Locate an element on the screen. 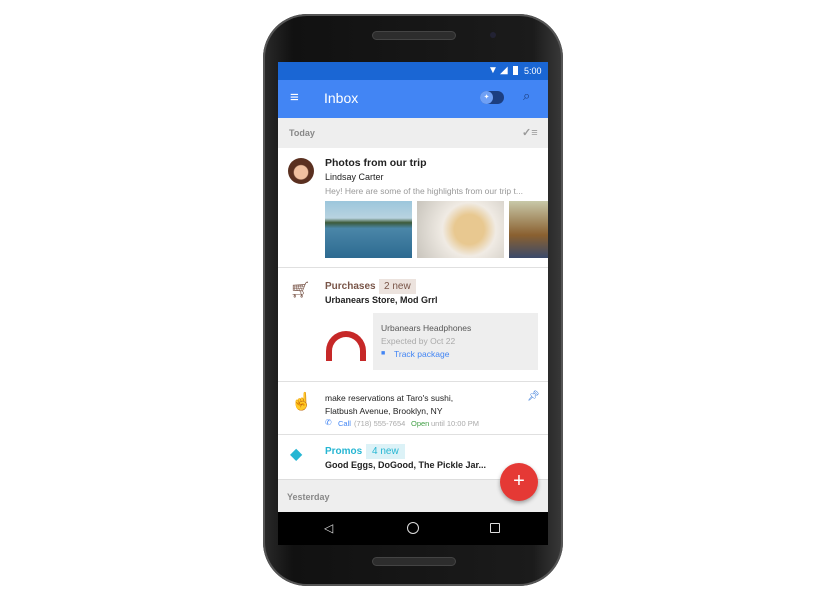 Image resolution: width=820 pixels, height=600 pixels. recents-icon is located at coordinates (495, 528).